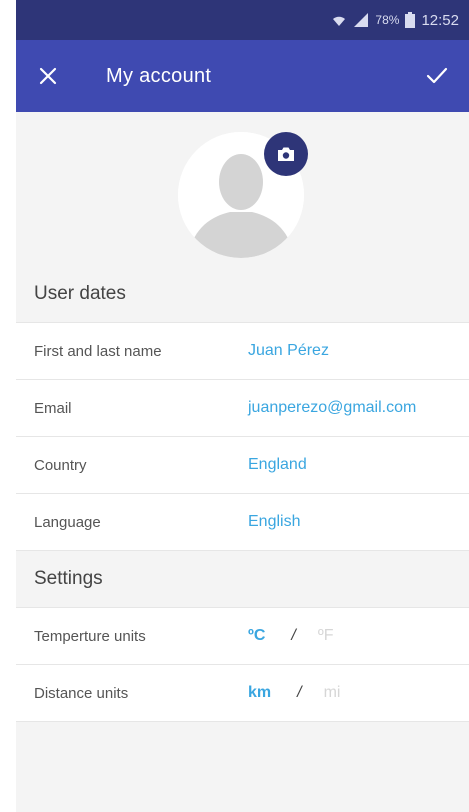 The height and width of the screenshot is (812, 469). I want to click on km-option: km, so click(259, 693).